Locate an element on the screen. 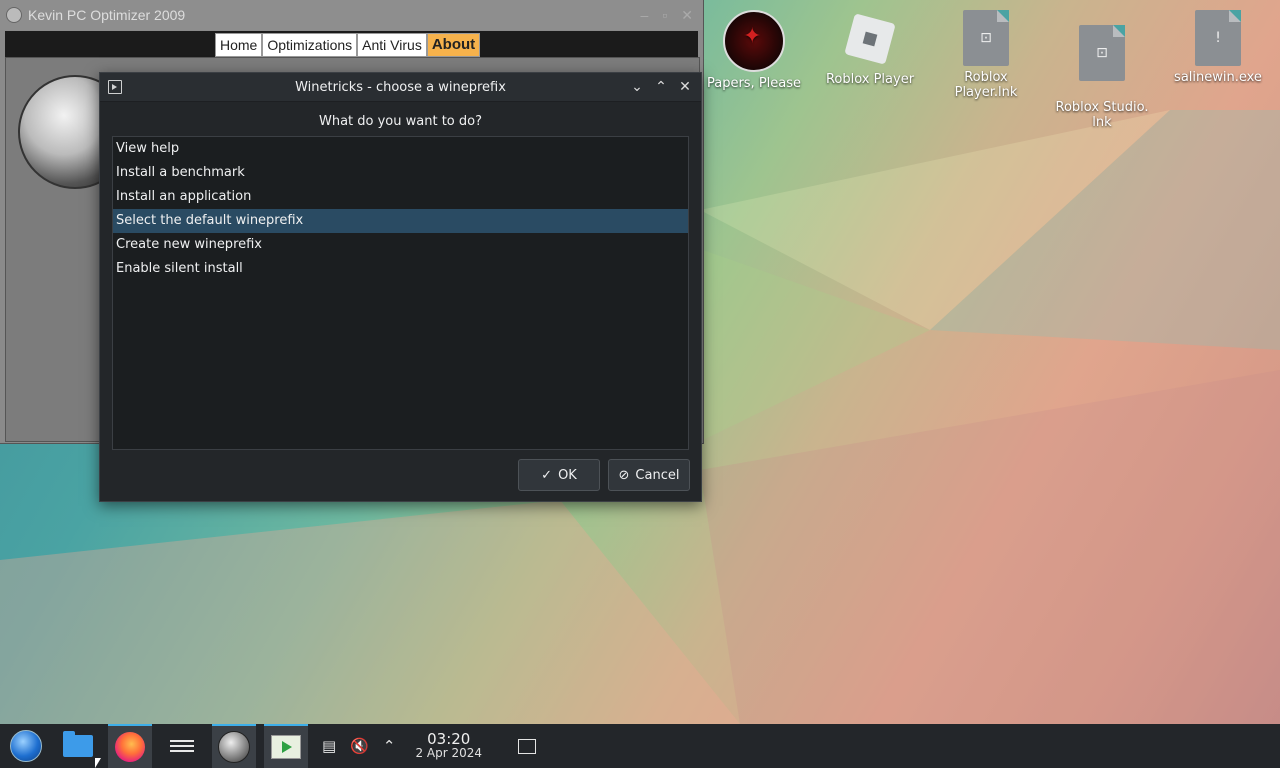 The image size is (1280, 768). cancel-button: ⊘ Cancel is located at coordinates (649, 475).